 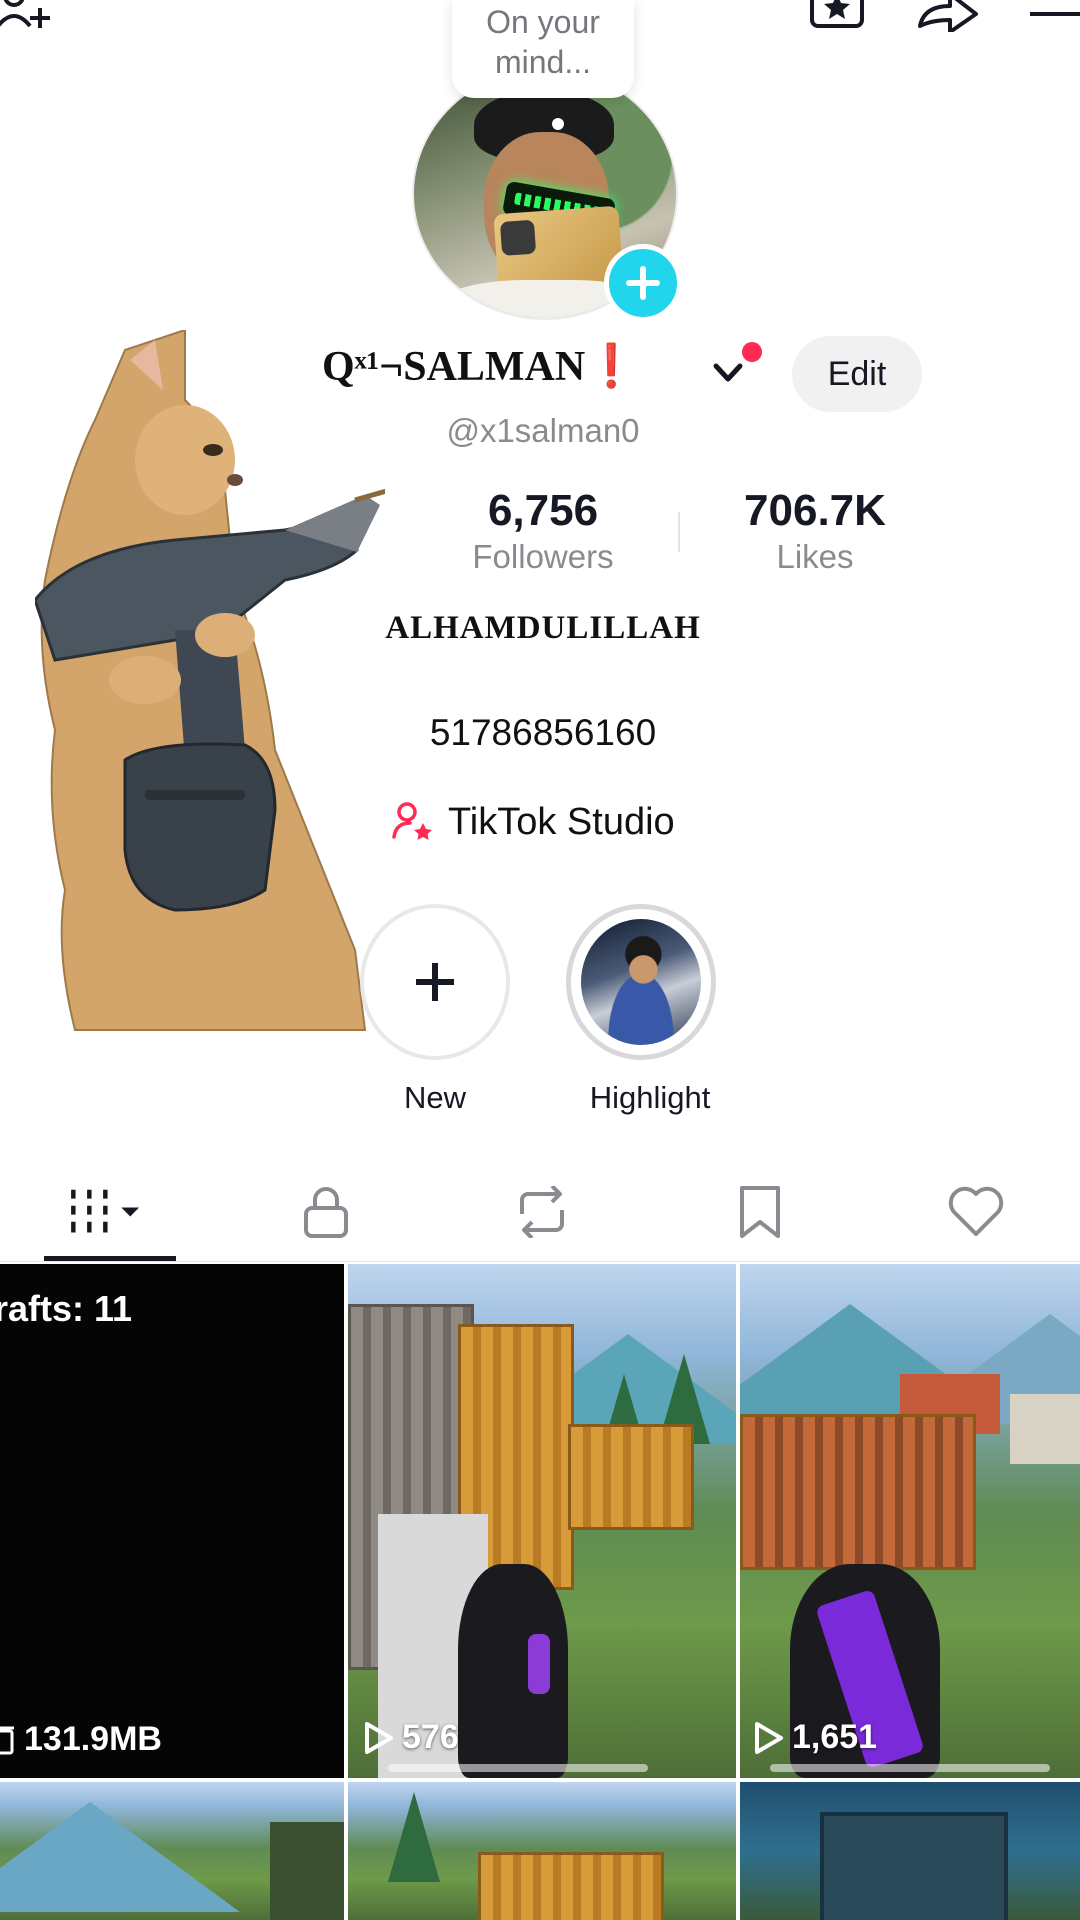 I want to click on scene-weapon, so click(x=539, y=1664).